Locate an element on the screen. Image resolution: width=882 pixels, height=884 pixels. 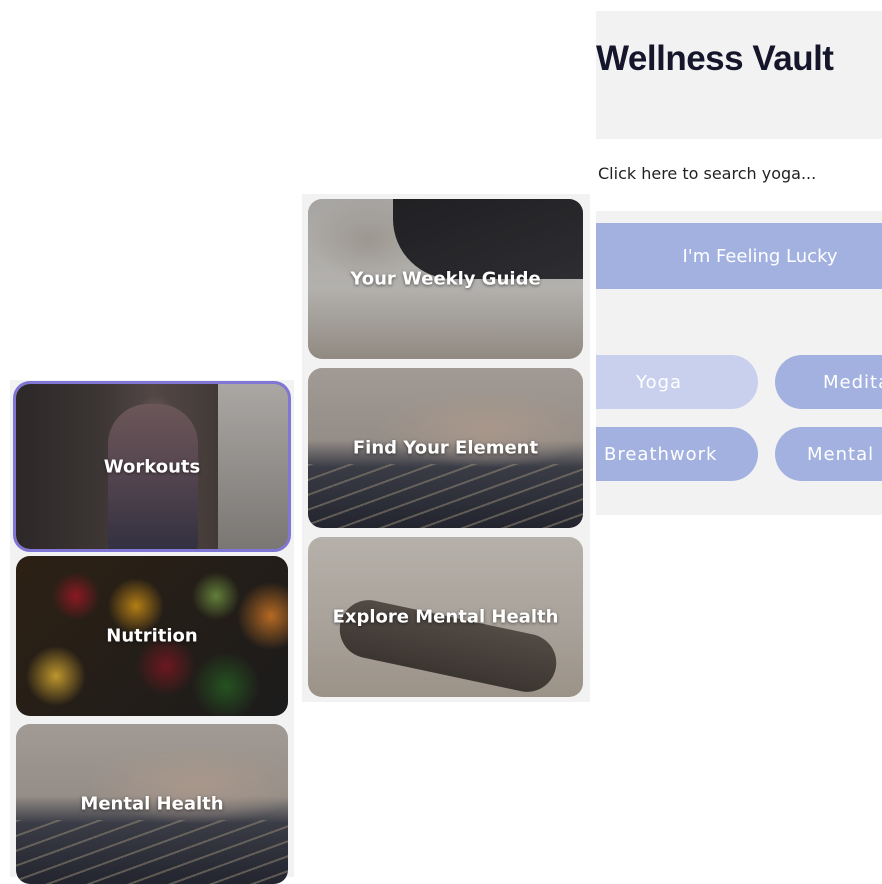
workouts-label: Workouts is located at coordinates (152, 466).